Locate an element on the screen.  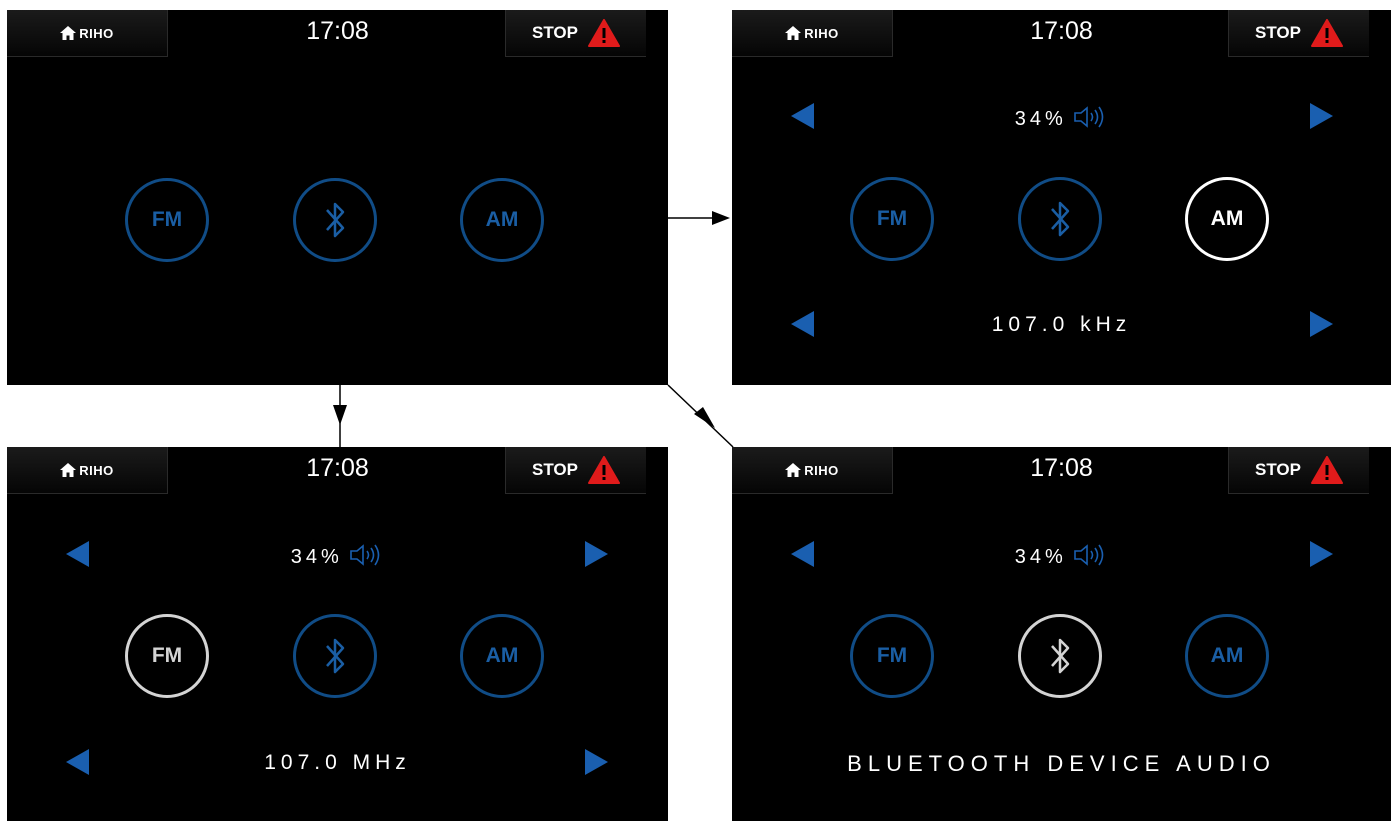
bluetooth-source-button-active is located at coordinates (1060, 656).